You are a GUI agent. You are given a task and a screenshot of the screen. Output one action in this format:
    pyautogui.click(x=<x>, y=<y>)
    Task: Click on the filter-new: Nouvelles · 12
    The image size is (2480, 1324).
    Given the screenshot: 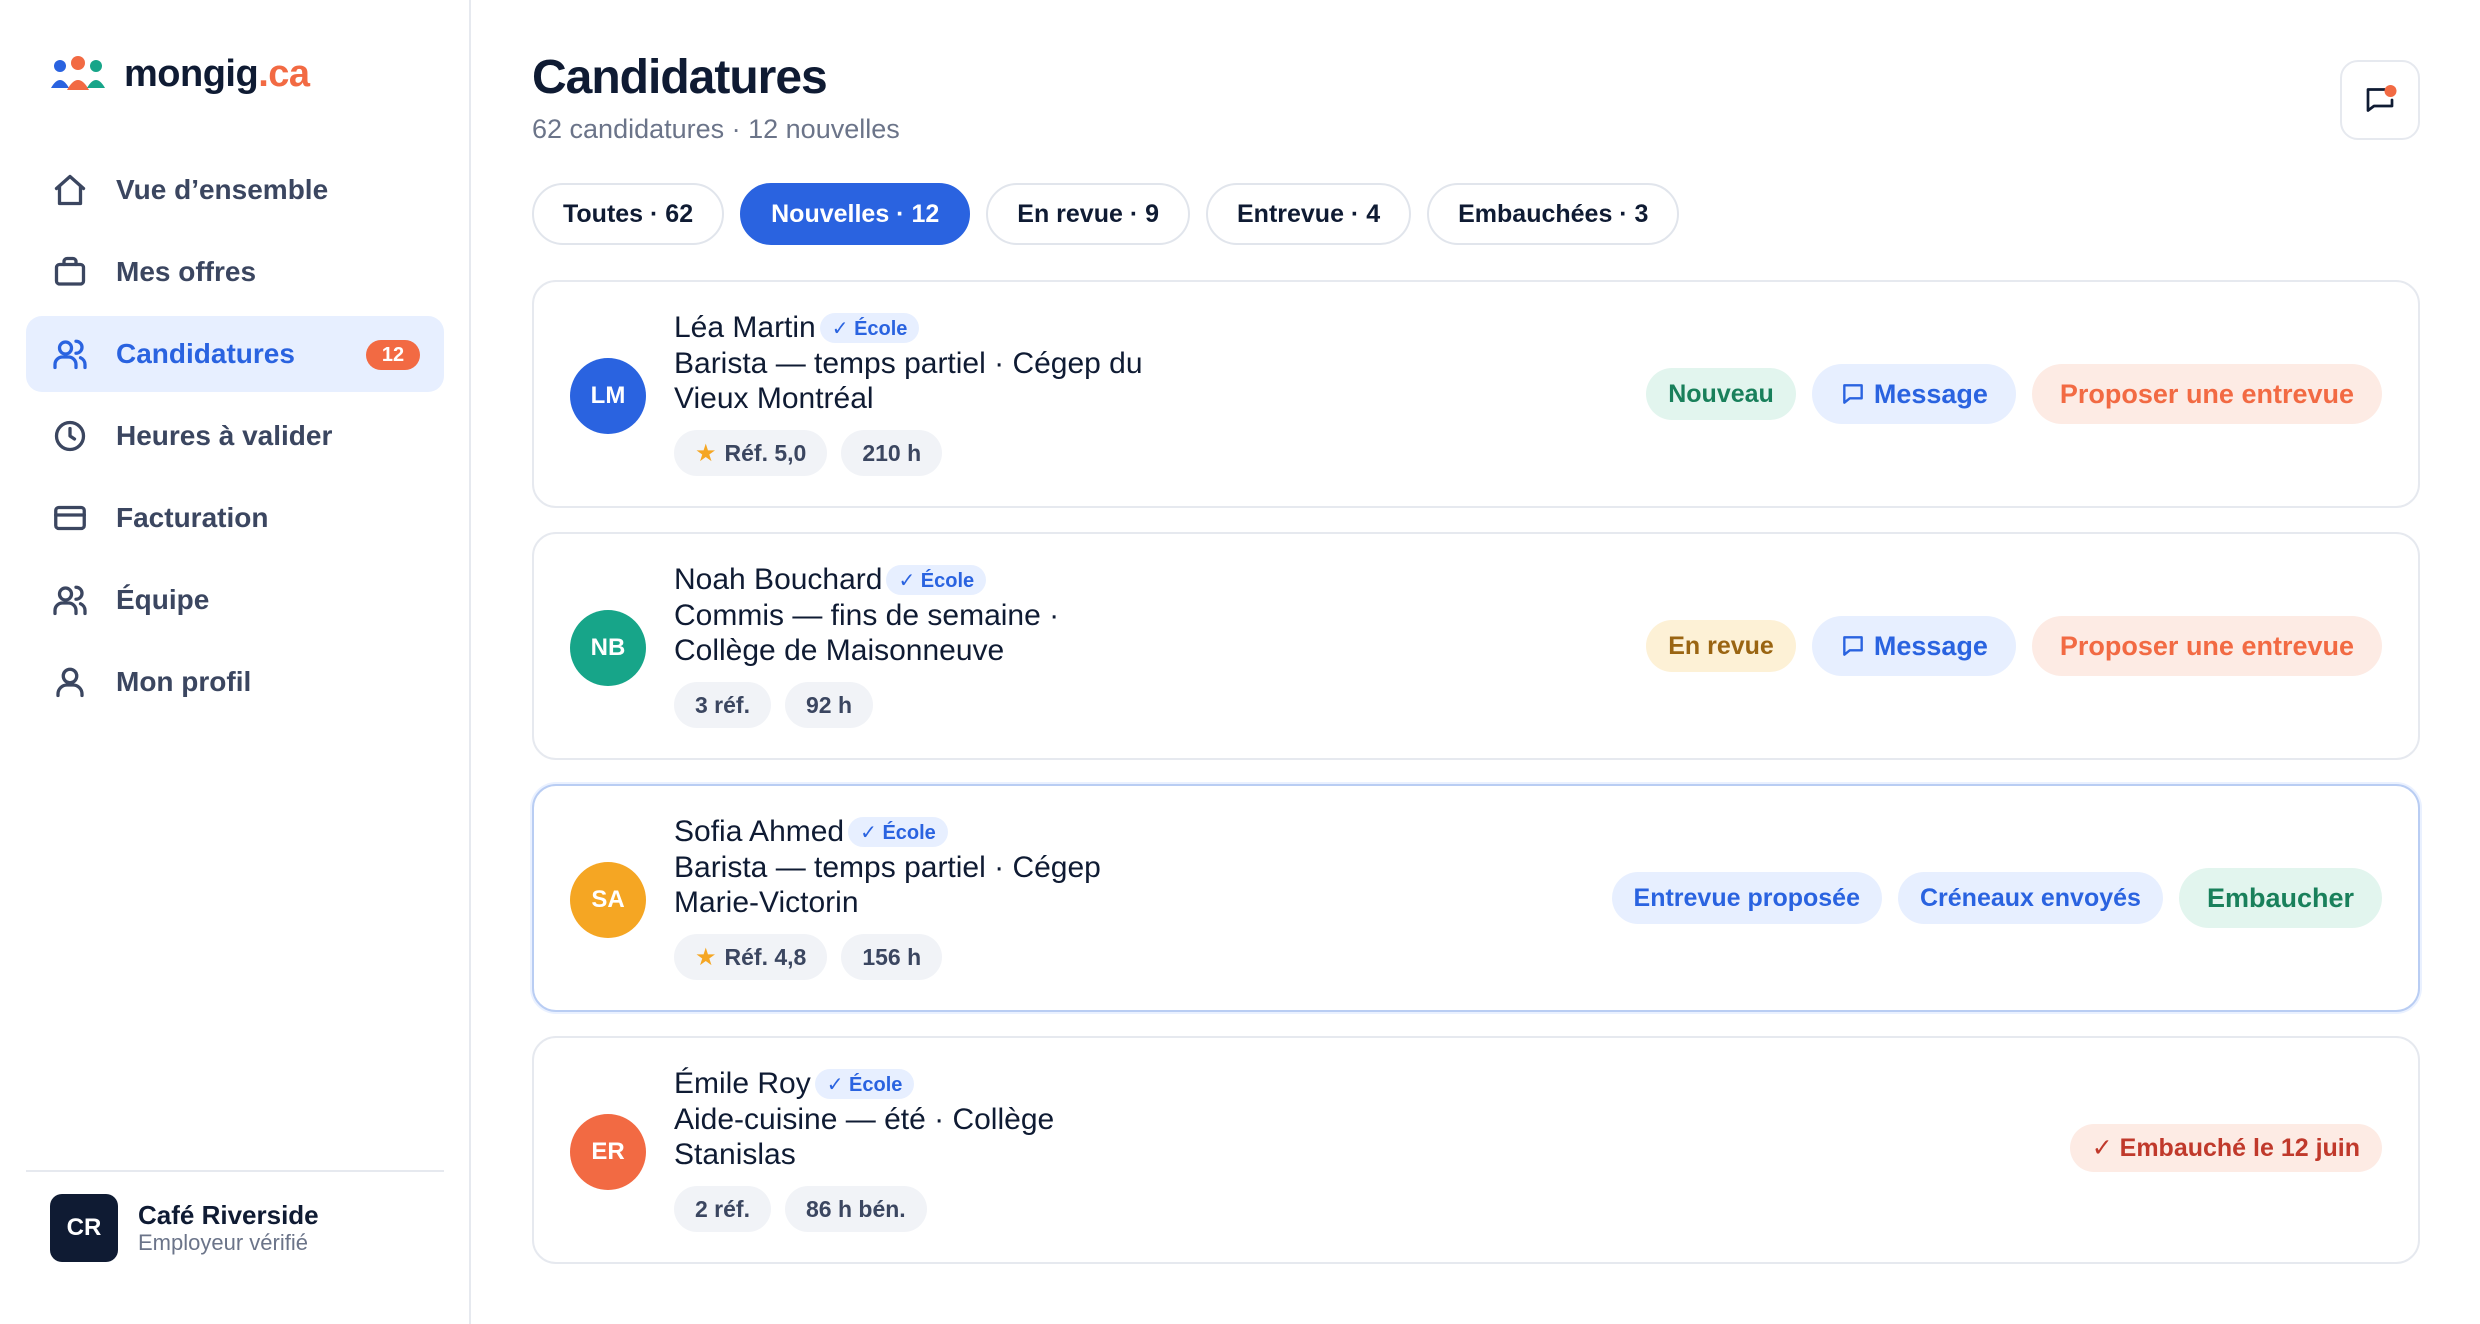 What is the action you would take?
    pyautogui.click(x=855, y=214)
    